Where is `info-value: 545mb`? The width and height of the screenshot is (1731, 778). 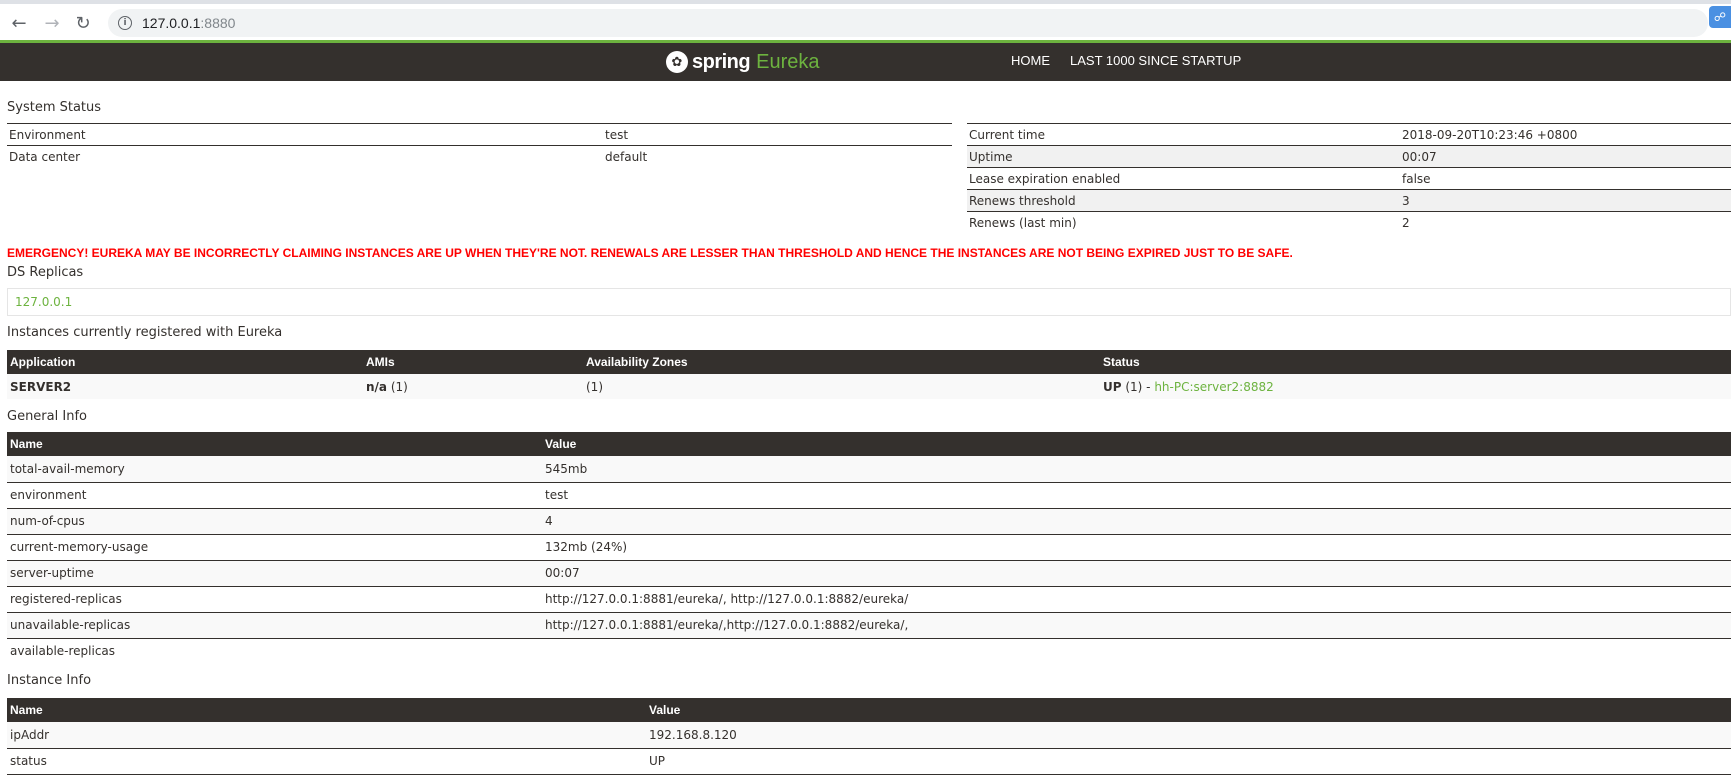 info-value: 545mb is located at coordinates (1136, 469).